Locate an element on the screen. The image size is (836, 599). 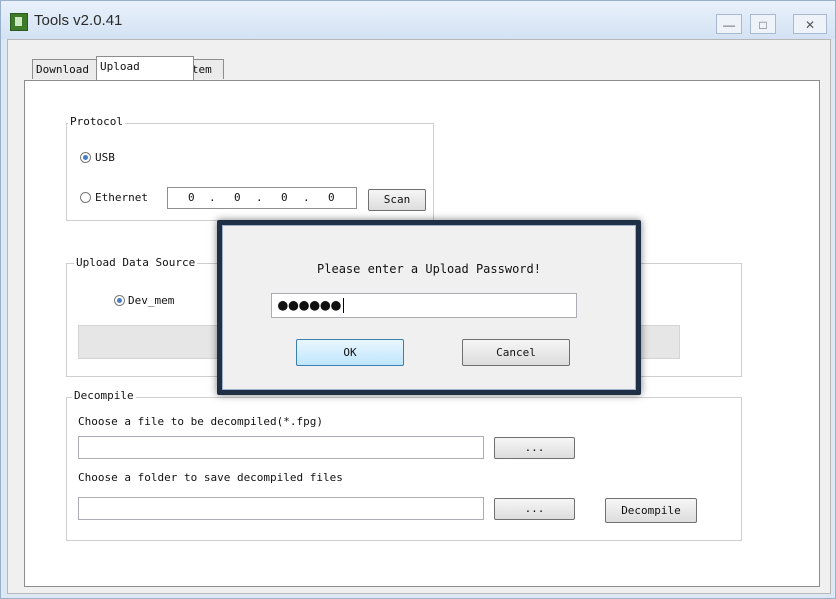
usb-label: USB is located at coordinates (105, 157).